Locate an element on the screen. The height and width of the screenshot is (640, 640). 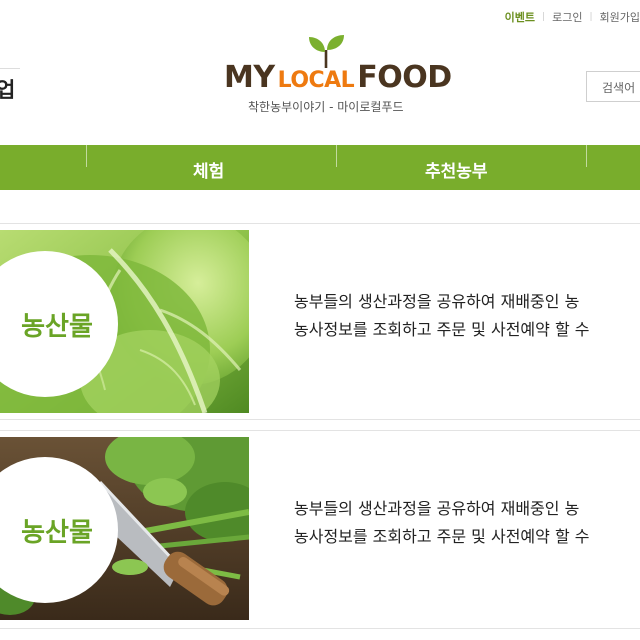
logo-wordmark: MY LOCAL FOOD is located at coordinates (338, 77).